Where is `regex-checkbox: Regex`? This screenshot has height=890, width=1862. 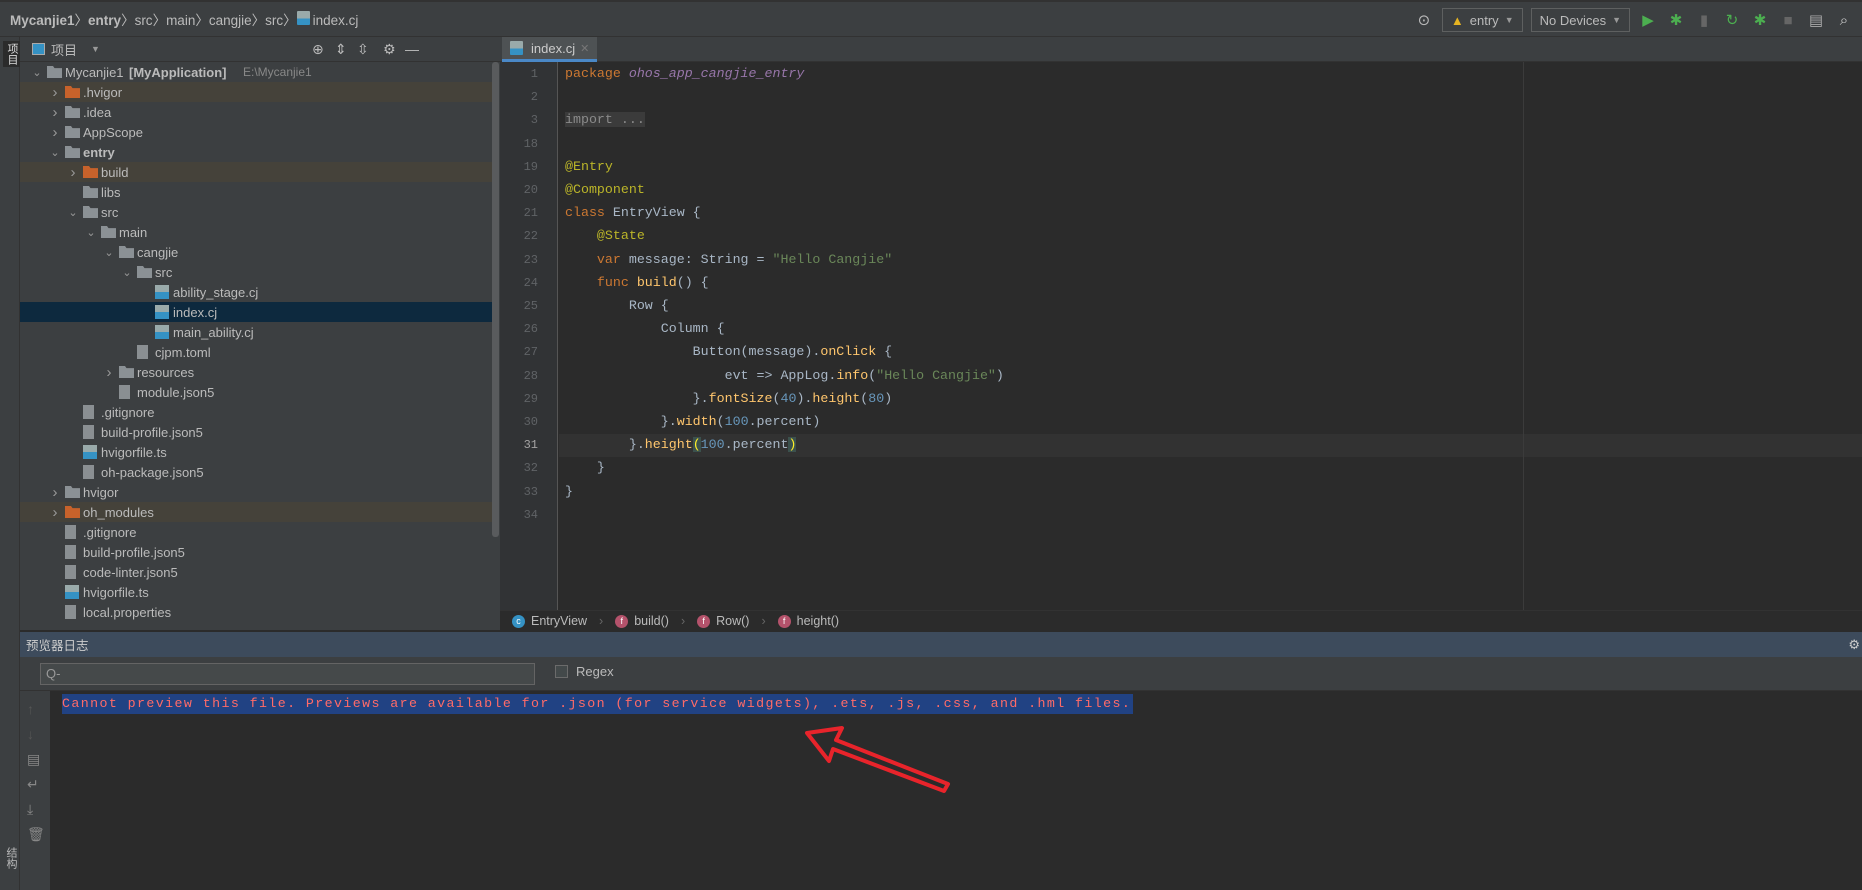
regex-checkbox: Regex is located at coordinates (584, 671).